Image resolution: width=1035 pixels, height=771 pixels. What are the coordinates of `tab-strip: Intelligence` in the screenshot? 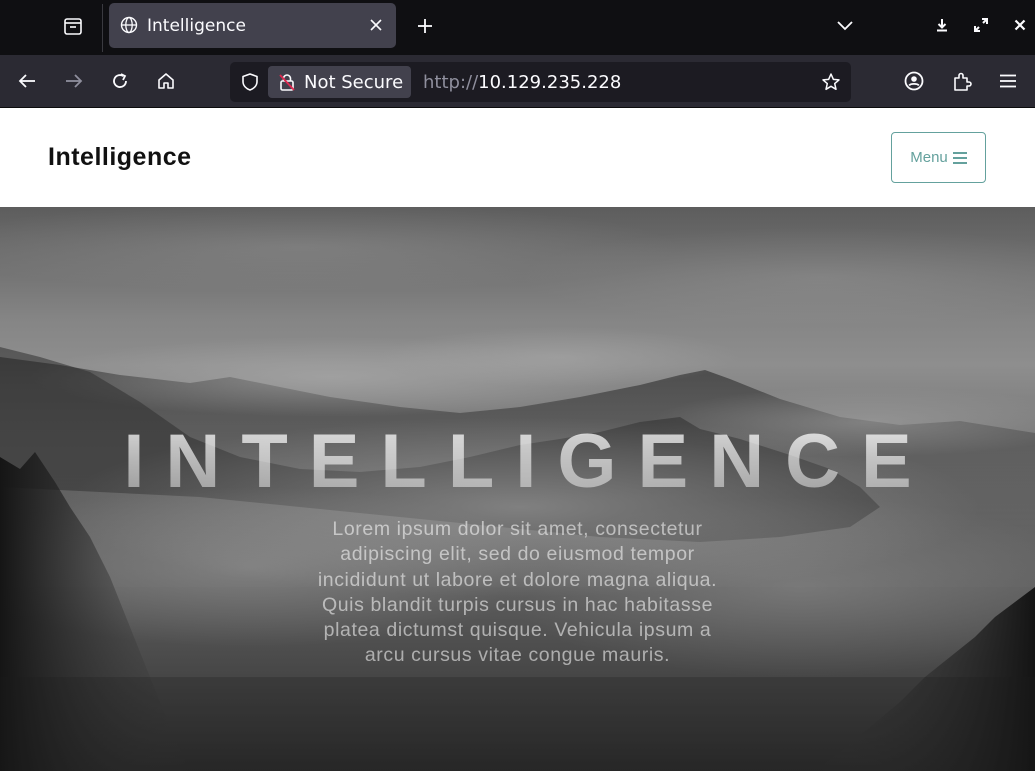 It's located at (517, 27).